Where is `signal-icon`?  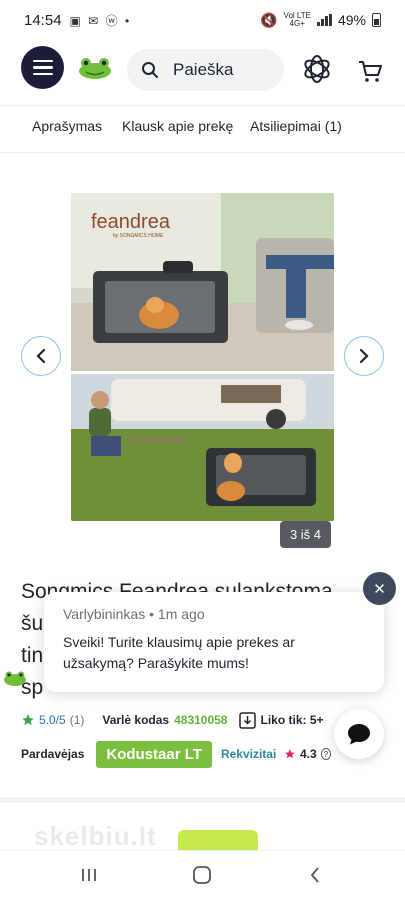
signal-icon is located at coordinates (324, 20).